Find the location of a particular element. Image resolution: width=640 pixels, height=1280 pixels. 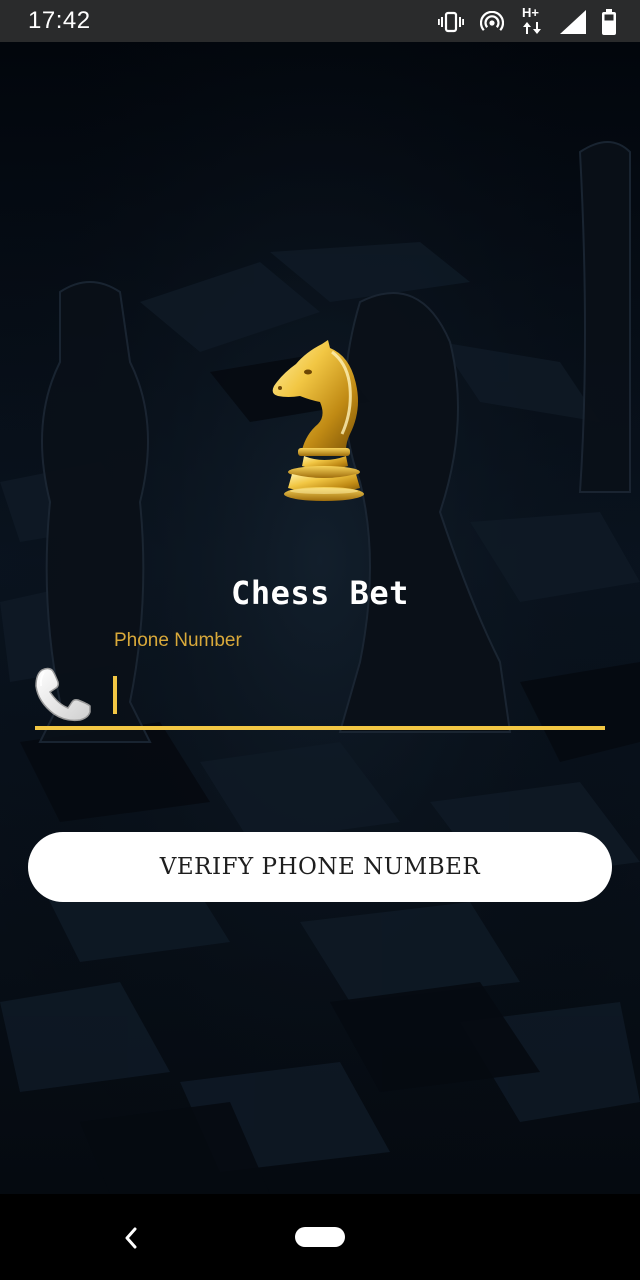

home-pill-icon is located at coordinates (320, 1237).